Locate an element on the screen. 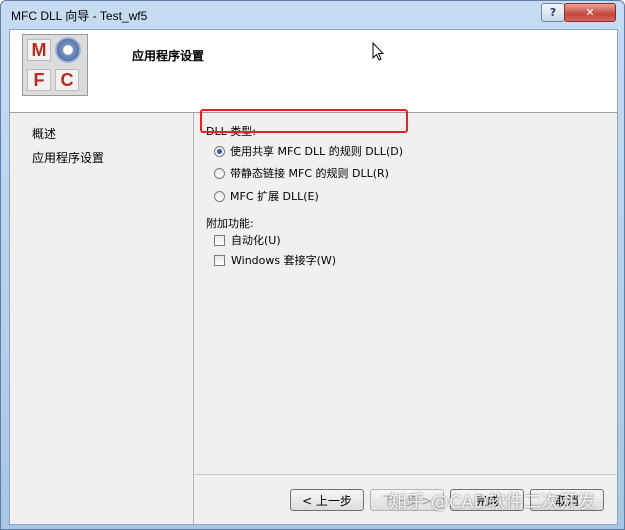 The width and height of the screenshot is (625, 530). mouse-cursor-icon is located at coordinates (378, 51).